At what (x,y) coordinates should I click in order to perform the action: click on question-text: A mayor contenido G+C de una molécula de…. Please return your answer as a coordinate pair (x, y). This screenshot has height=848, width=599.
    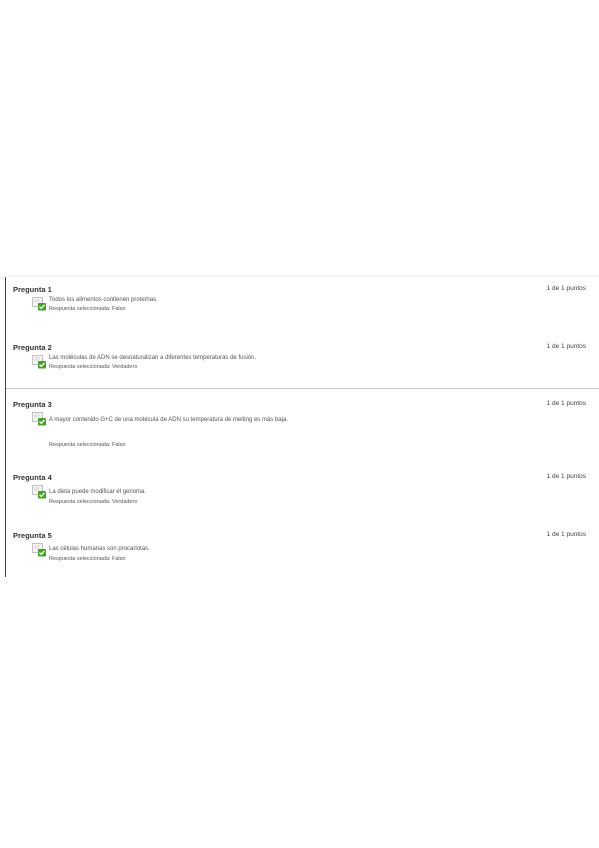
    Looking at the image, I should click on (168, 420).